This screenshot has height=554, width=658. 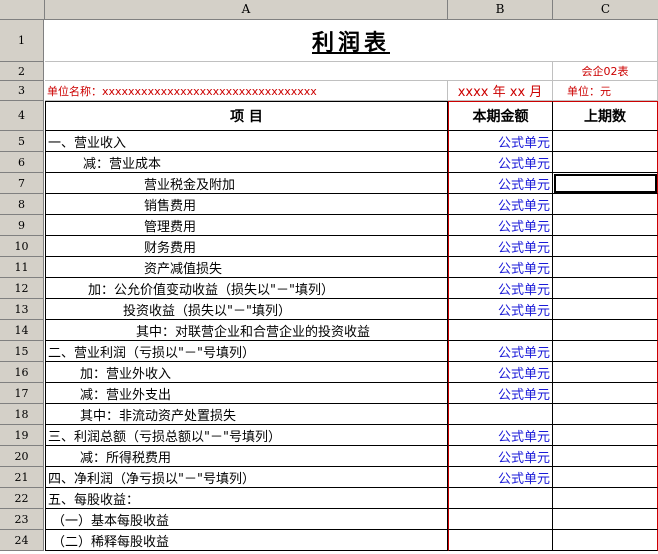 I want to click on row-header-7: 7, so click(x=22, y=183).